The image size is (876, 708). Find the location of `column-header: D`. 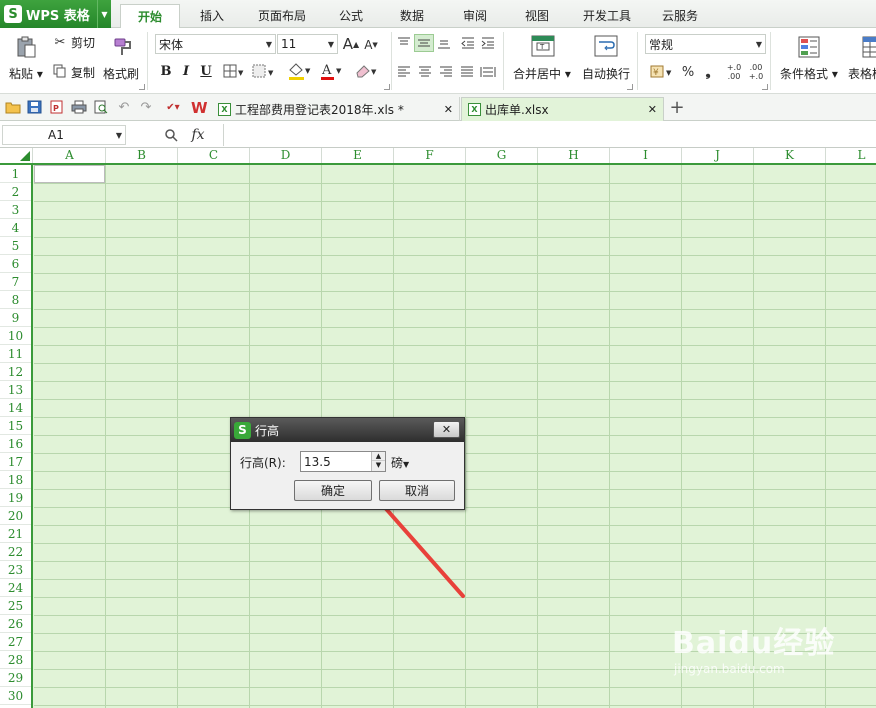

column-header: D is located at coordinates (286, 155).